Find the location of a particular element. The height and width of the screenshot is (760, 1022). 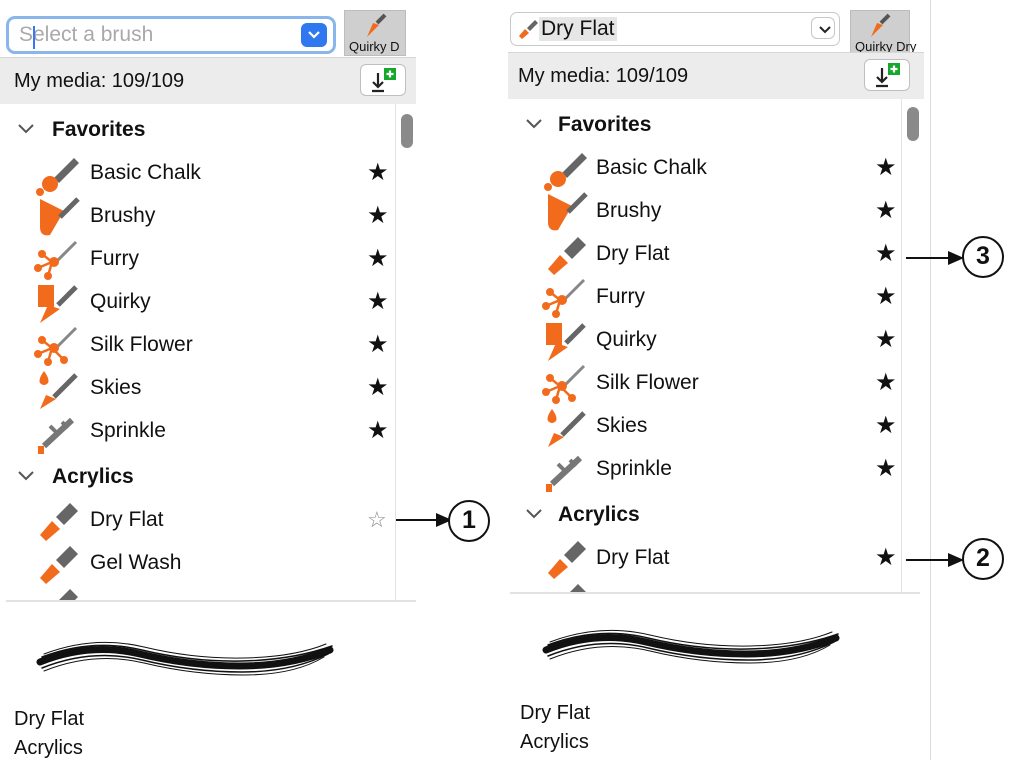

brush-name: Basic Chalk is located at coordinates (145, 172).